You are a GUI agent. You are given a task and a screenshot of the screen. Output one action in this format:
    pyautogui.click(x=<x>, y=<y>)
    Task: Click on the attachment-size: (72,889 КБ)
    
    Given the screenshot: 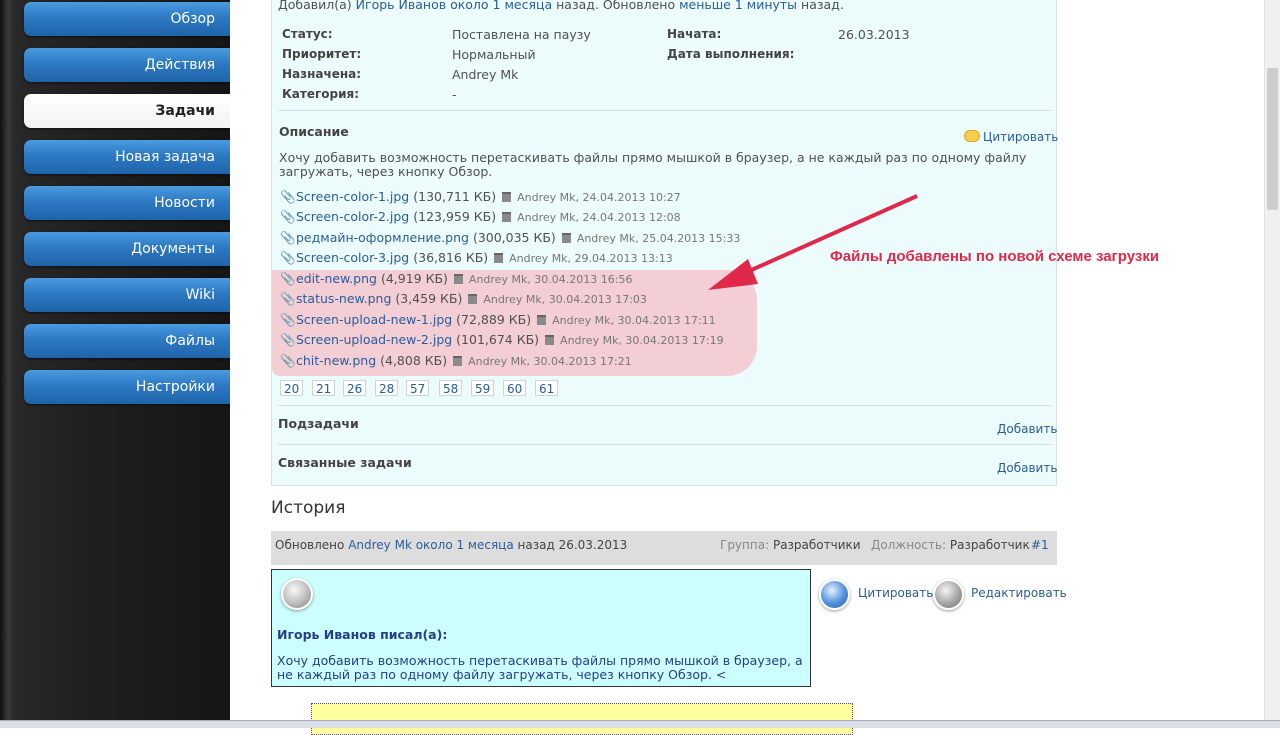 What is the action you would take?
    pyautogui.click(x=494, y=319)
    